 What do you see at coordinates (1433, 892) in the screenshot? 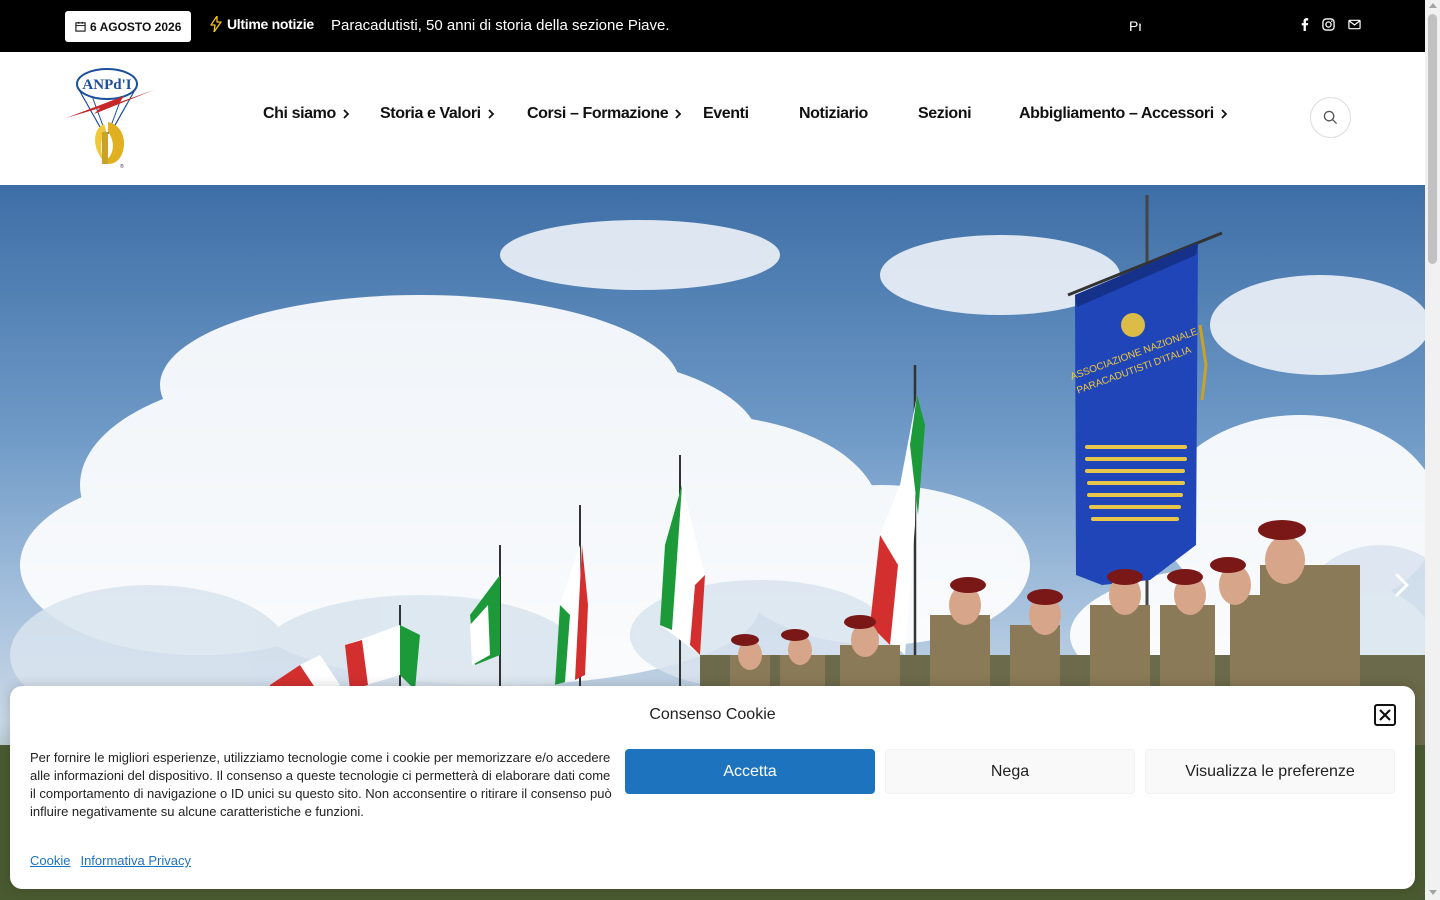
I see `scroll-down-arrow` at bounding box center [1433, 892].